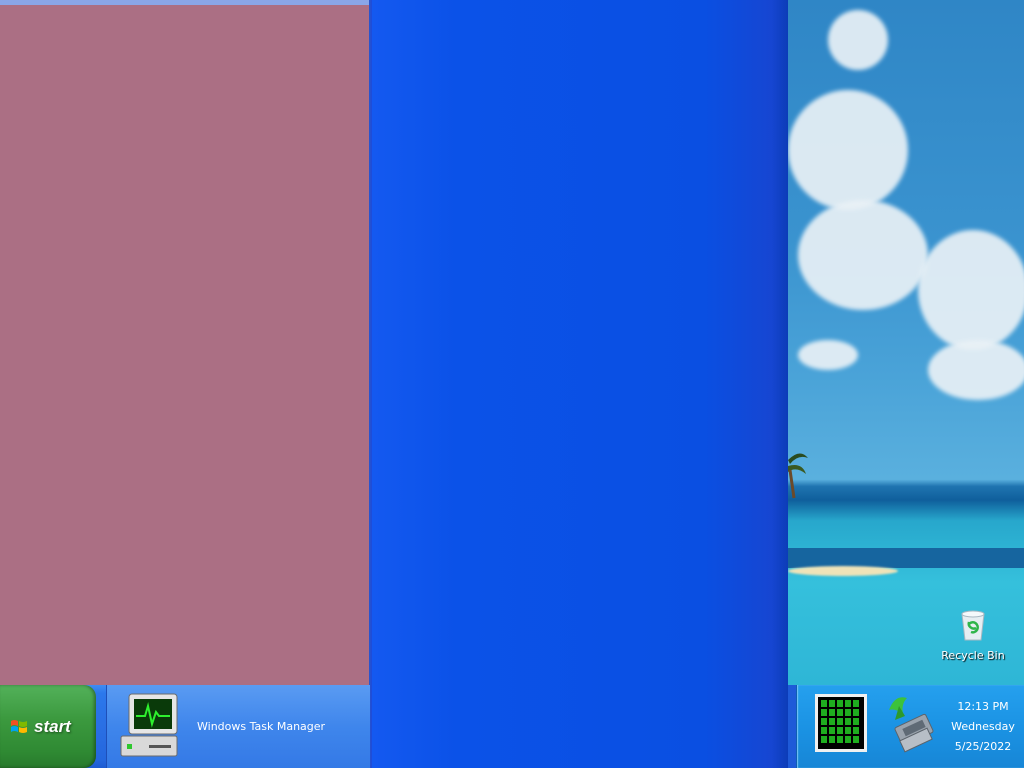  I want to click on start-button: start, so click(48, 726).